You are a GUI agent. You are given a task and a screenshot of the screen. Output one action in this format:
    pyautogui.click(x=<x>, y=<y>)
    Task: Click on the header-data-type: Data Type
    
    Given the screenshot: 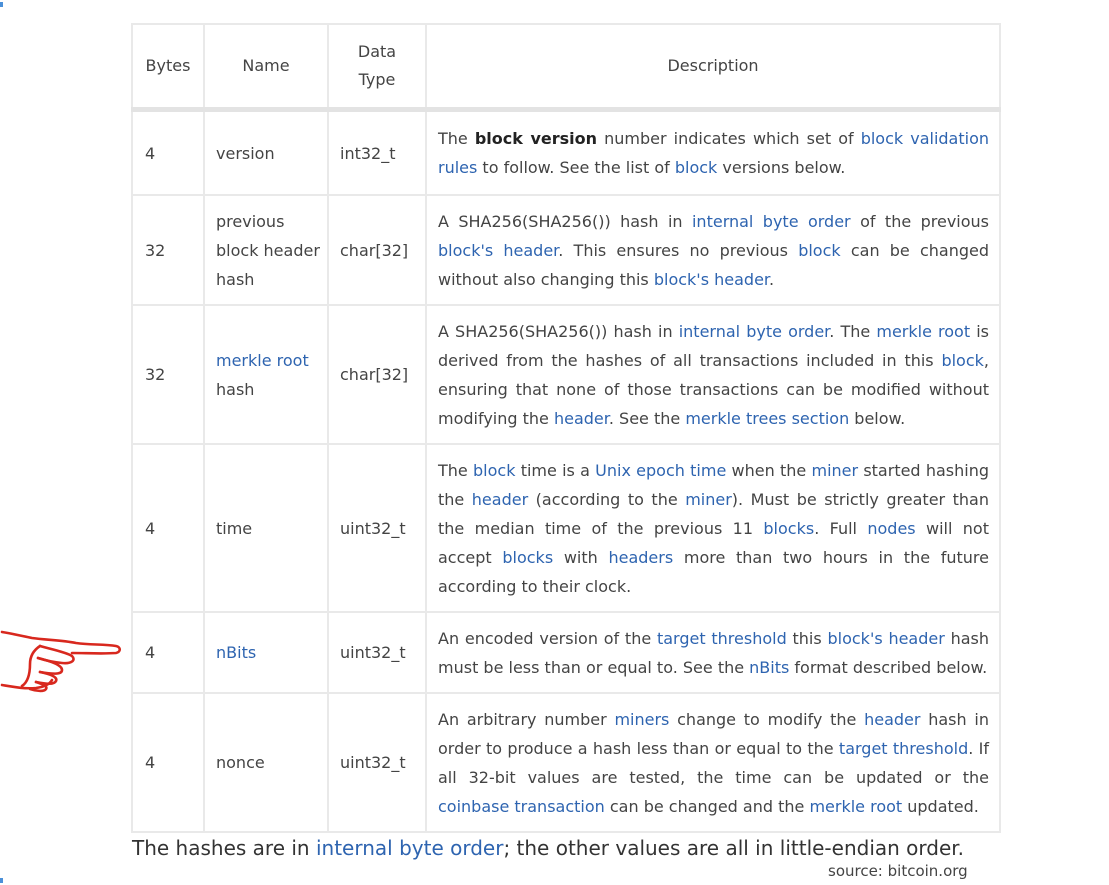 What is the action you would take?
    pyautogui.click(x=377, y=67)
    